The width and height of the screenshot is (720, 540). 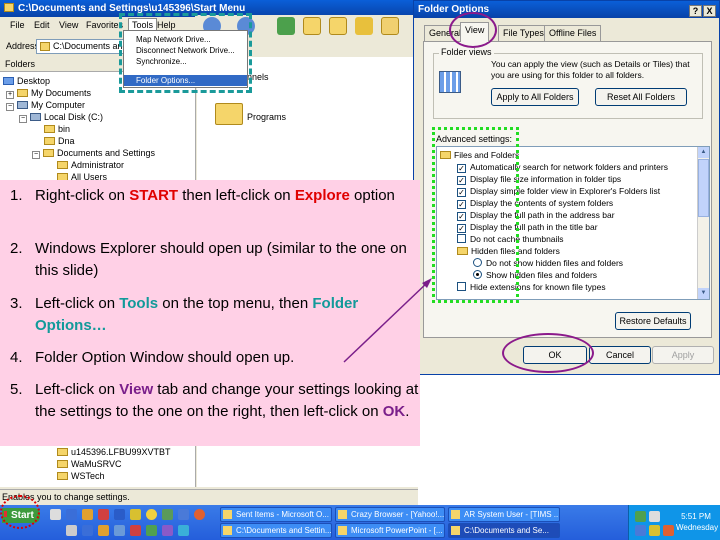 I want to click on tree-item-bin: bin, so click(x=57, y=129).